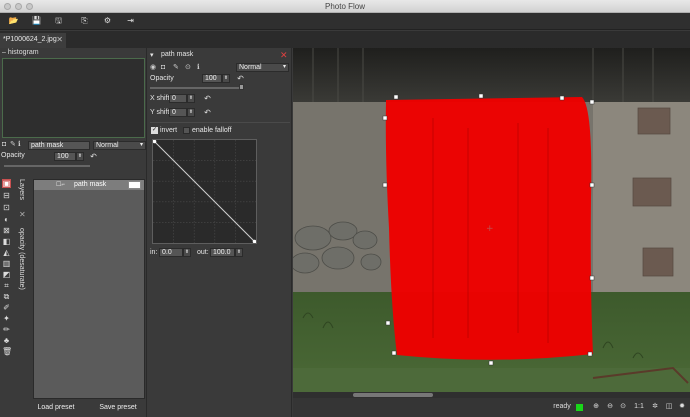 Image resolution: width=690 pixels, height=417 pixels. What do you see at coordinates (5, 145) in the screenshot?
I see `eye-icon: ◘` at bounding box center [5, 145].